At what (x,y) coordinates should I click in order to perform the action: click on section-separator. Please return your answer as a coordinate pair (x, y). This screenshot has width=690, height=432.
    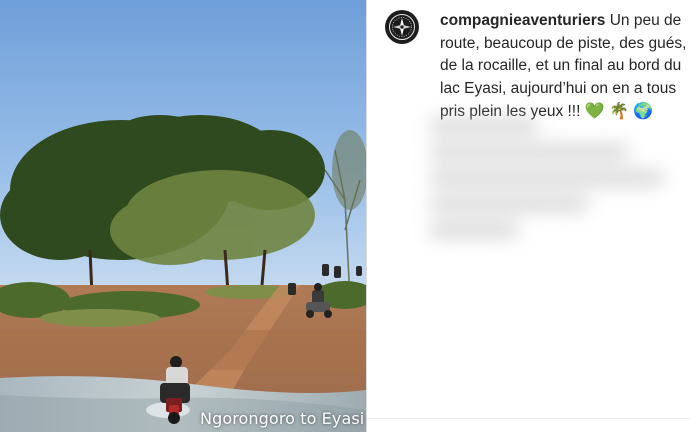
    Looking at the image, I should click on (528, 418).